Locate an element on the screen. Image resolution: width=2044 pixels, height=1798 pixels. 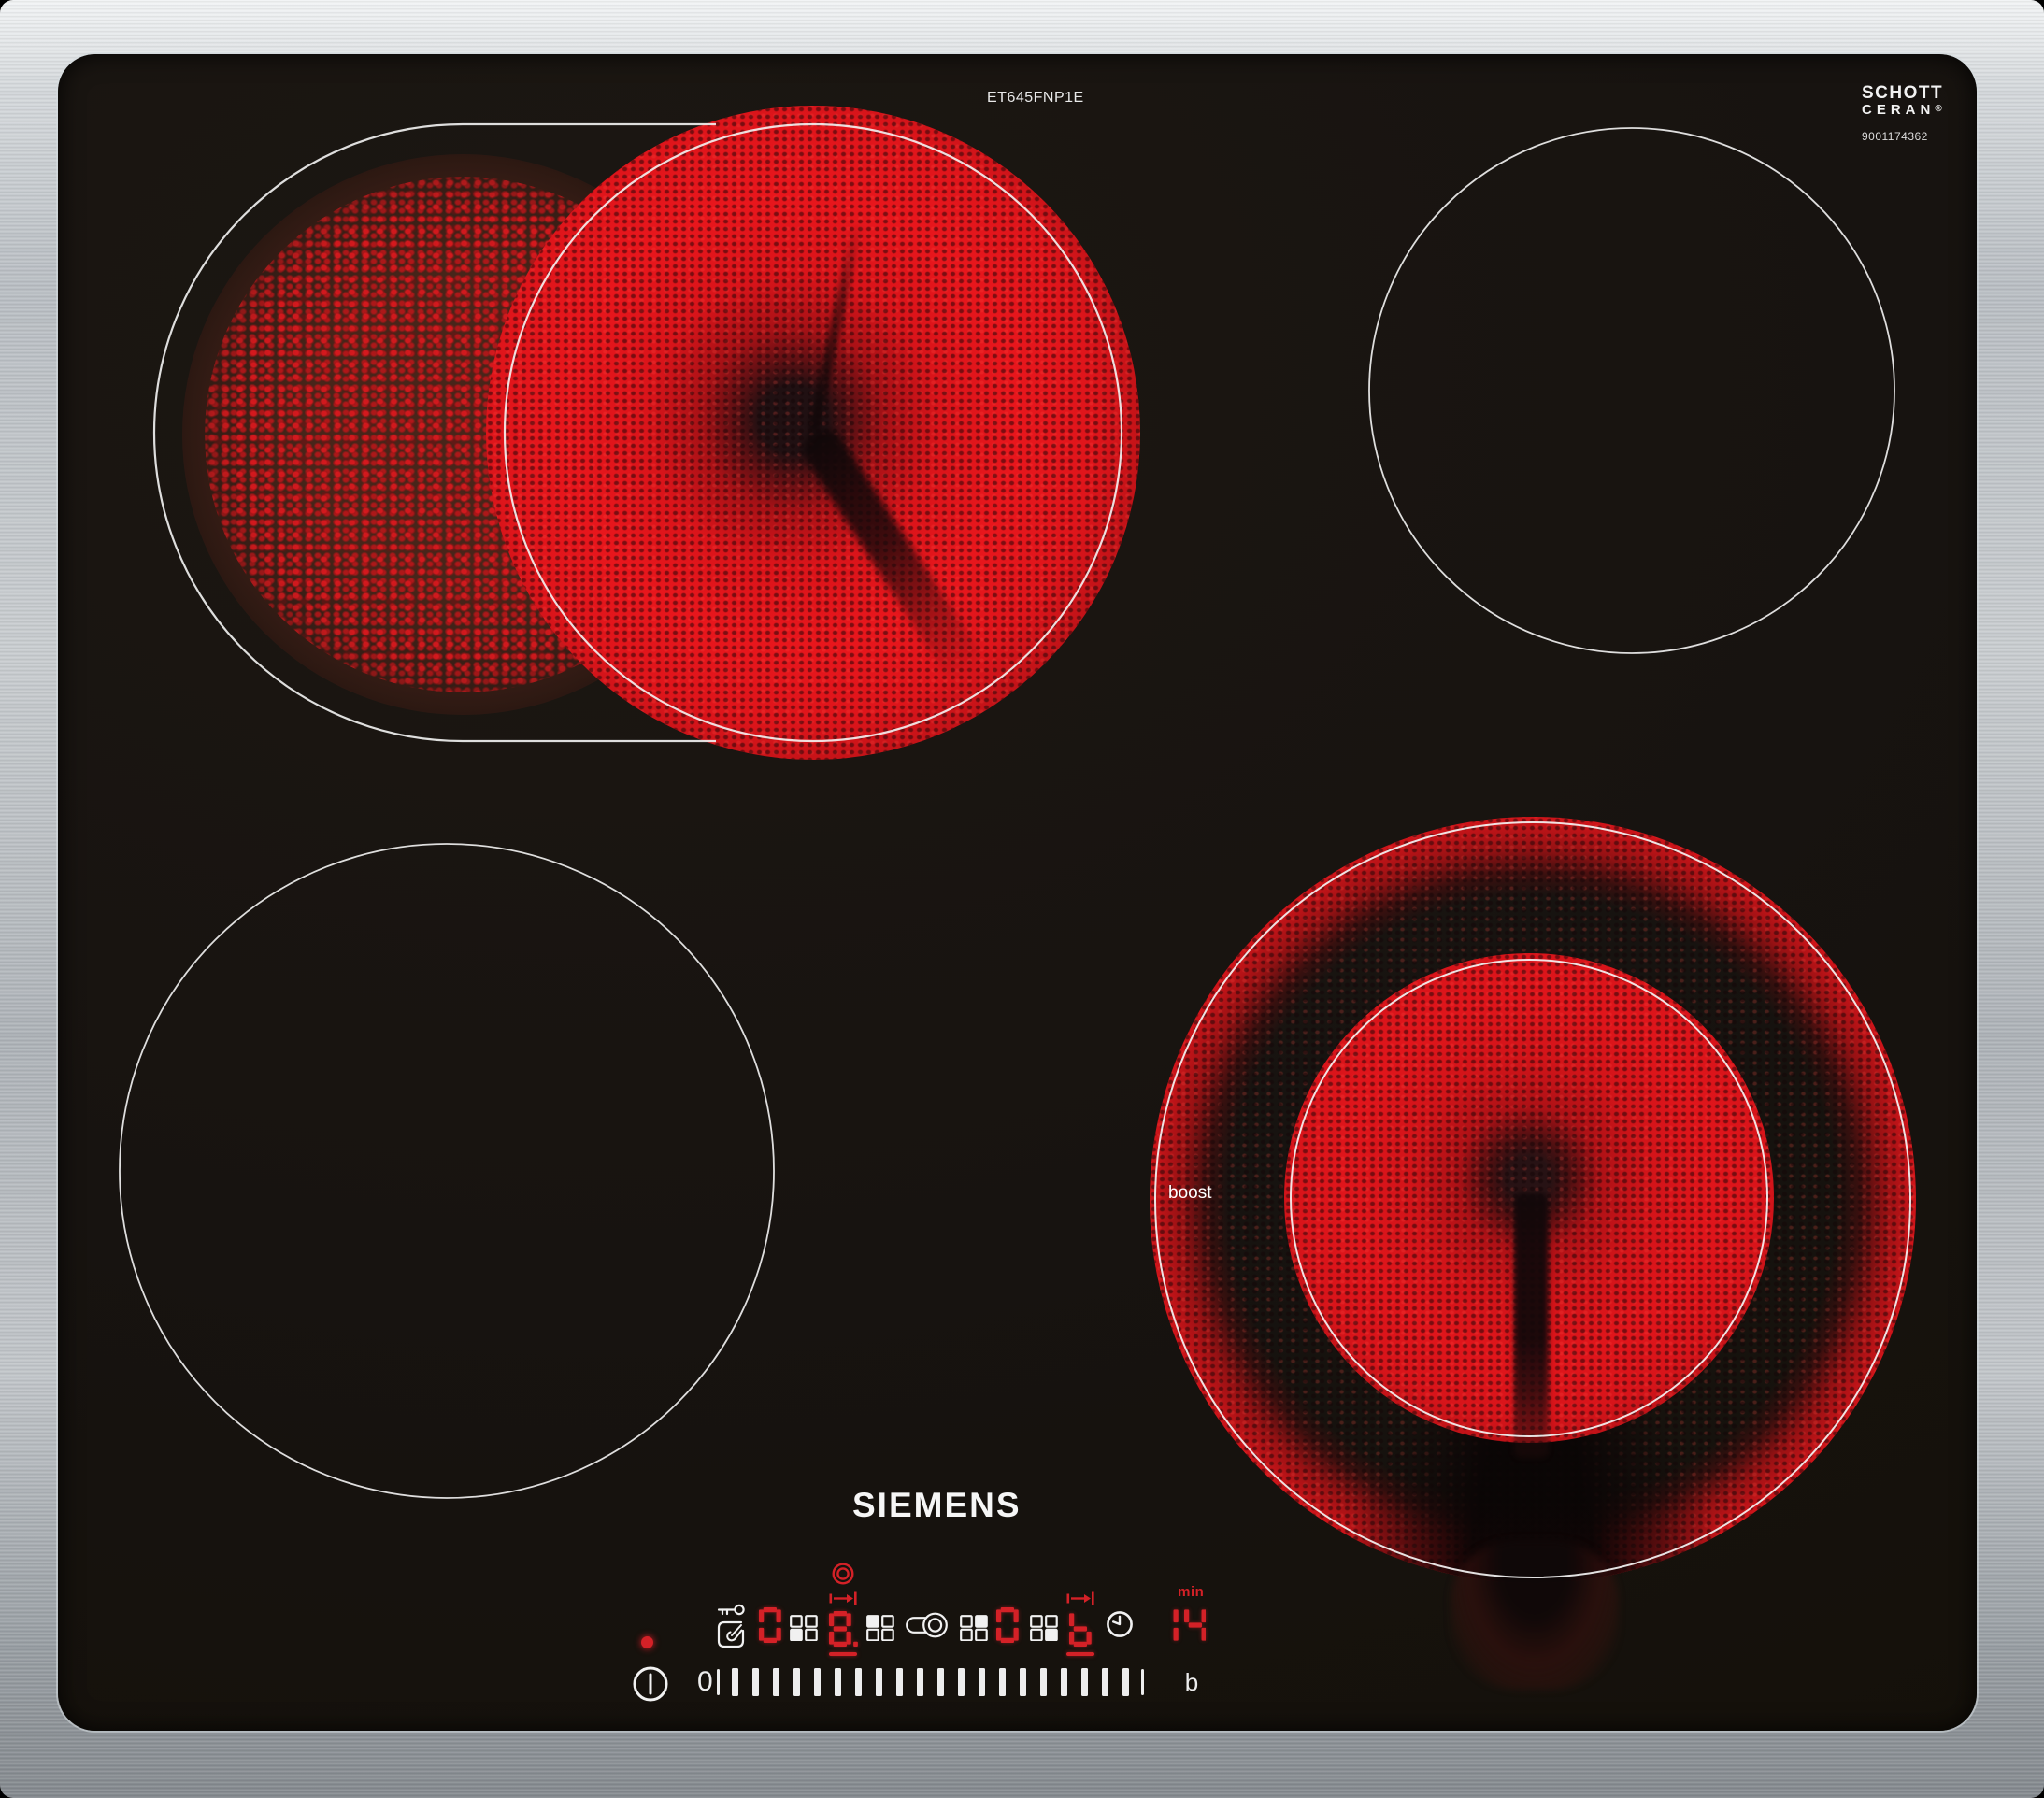
timer-value is located at coordinates (1181, 1625).